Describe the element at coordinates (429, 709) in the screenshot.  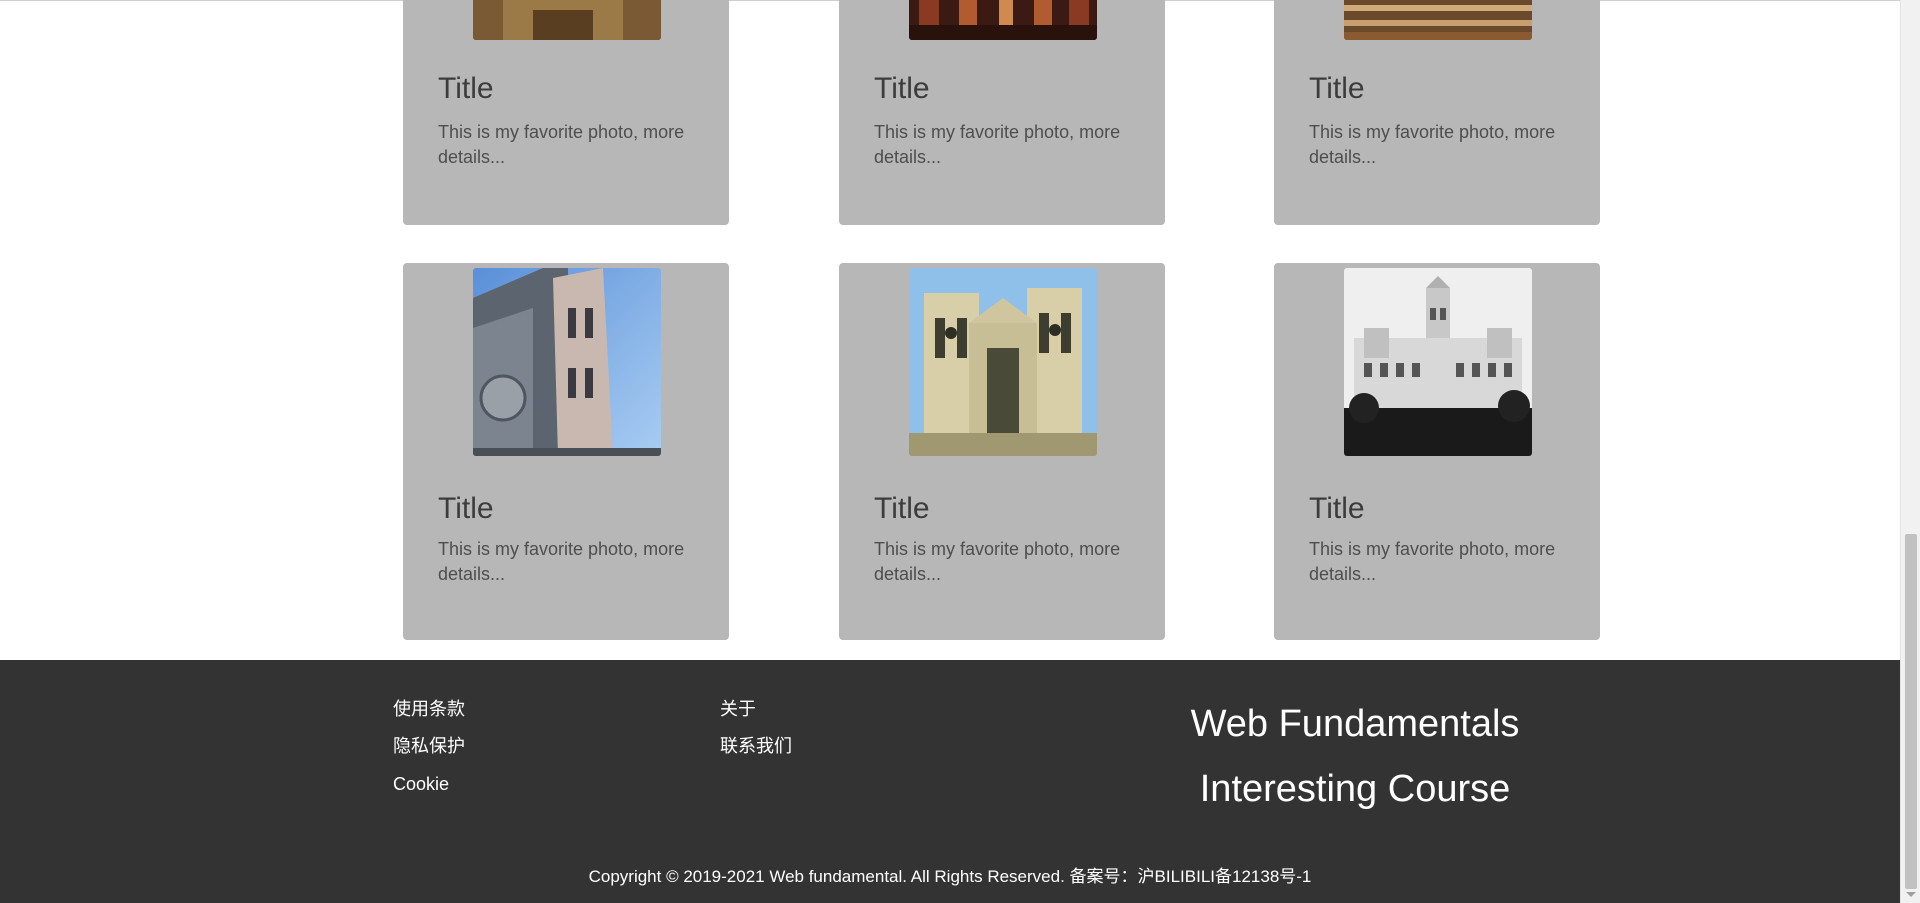
I see `terms-link: 使用条款` at that location.